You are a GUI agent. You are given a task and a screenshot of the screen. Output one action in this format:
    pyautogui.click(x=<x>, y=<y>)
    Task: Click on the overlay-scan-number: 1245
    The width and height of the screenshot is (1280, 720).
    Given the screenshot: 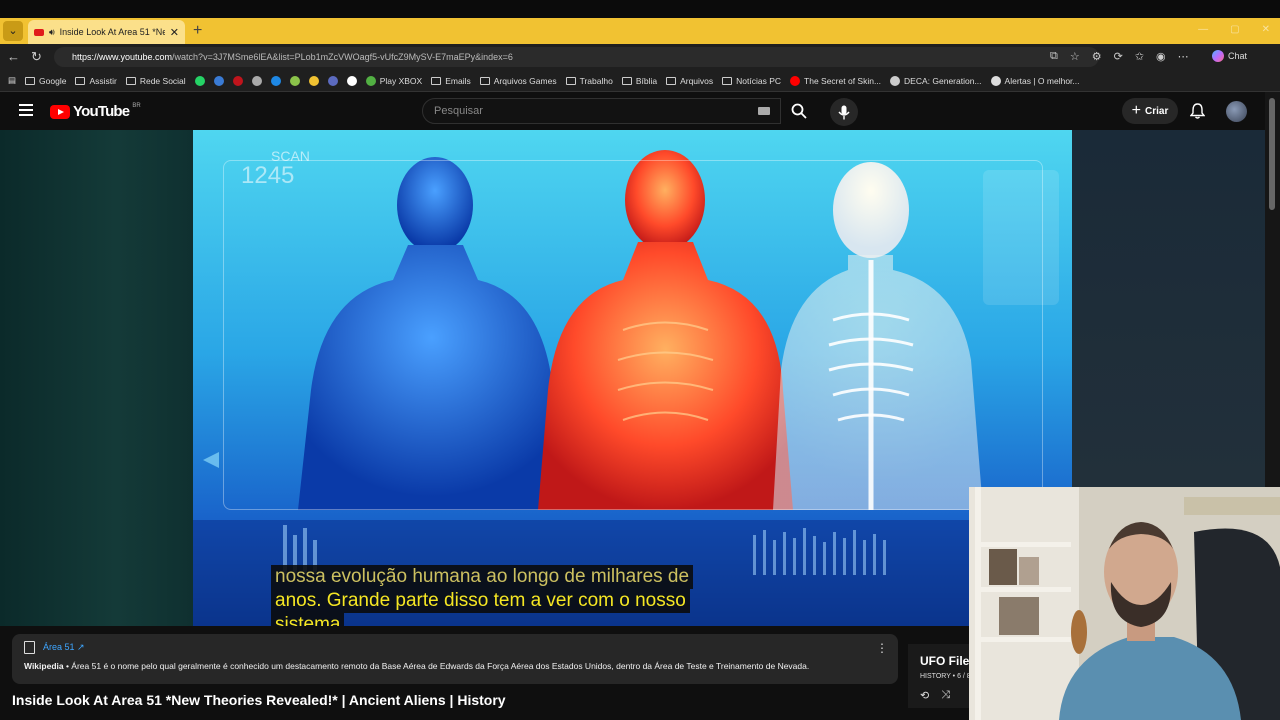 What is the action you would take?
    pyautogui.click(x=268, y=175)
    